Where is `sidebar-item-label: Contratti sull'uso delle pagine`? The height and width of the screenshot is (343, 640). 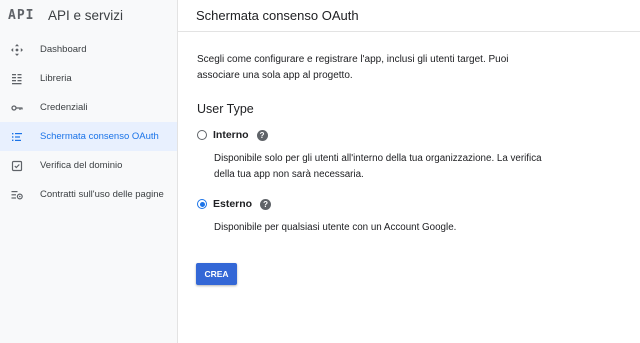 sidebar-item-label: Contratti sull'uso delle pagine is located at coordinates (102, 194).